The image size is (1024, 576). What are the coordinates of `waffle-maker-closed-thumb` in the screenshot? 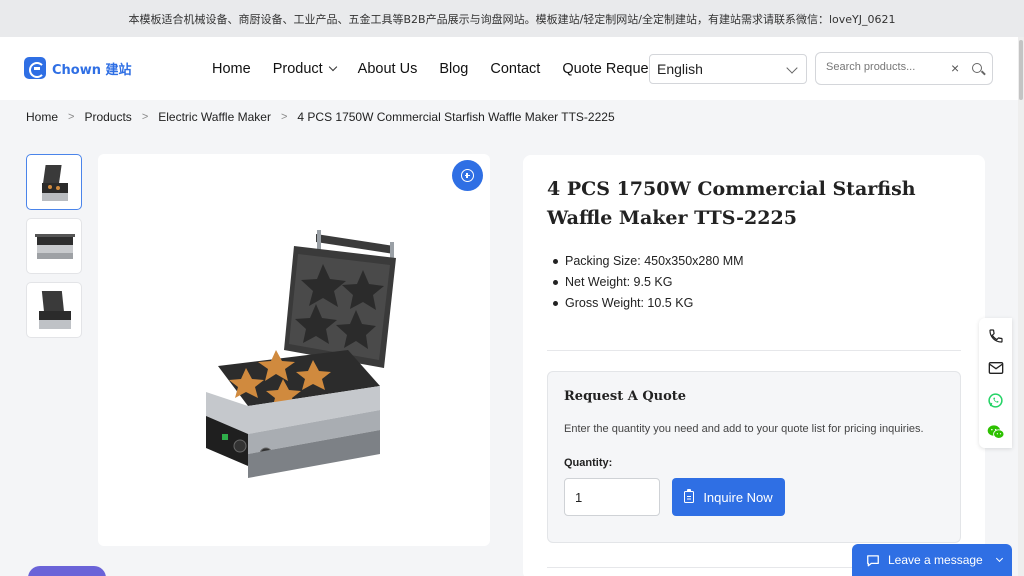 It's located at (55, 246).